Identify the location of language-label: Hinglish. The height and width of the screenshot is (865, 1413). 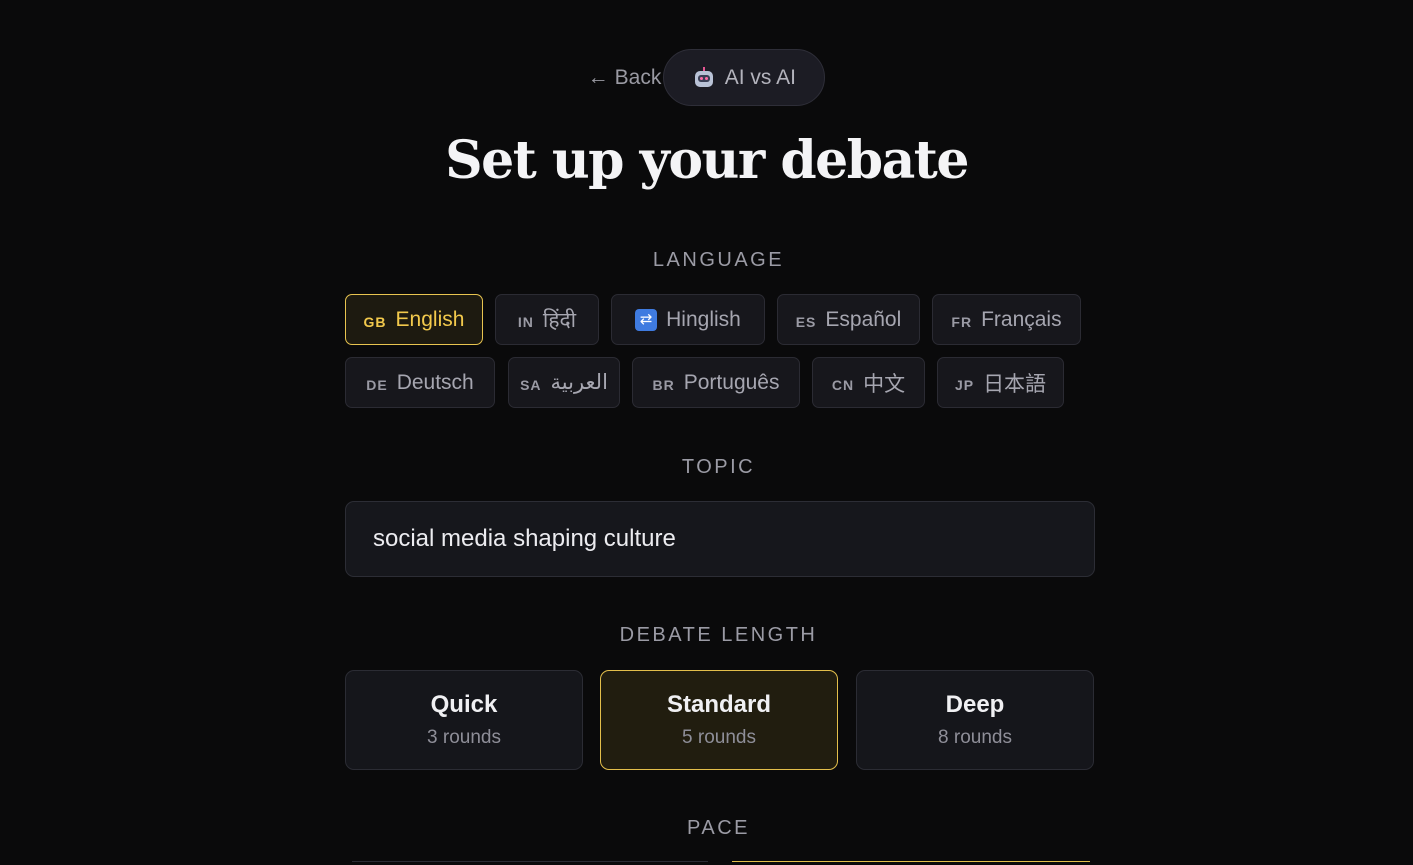
(703, 319).